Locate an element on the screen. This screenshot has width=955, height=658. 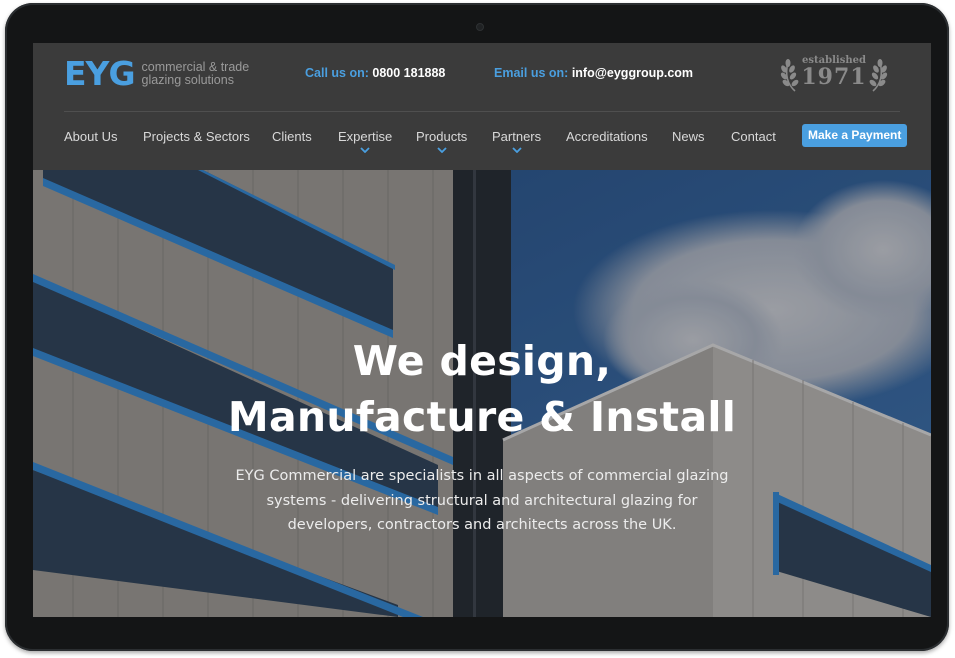
nav-item-partners: Partners is located at coordinates (516, 141).